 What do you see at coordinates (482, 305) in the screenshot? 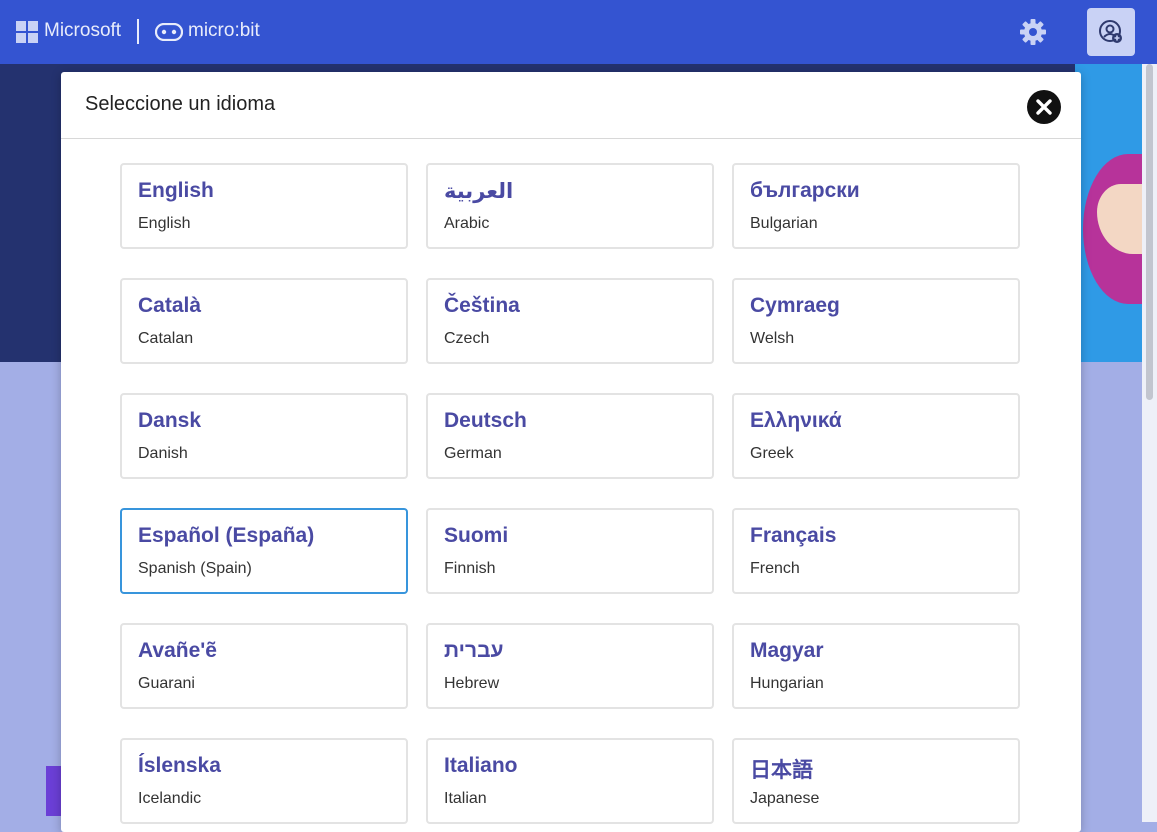
I see `language-native-name: Čeština` at bounding box center [482, 305].